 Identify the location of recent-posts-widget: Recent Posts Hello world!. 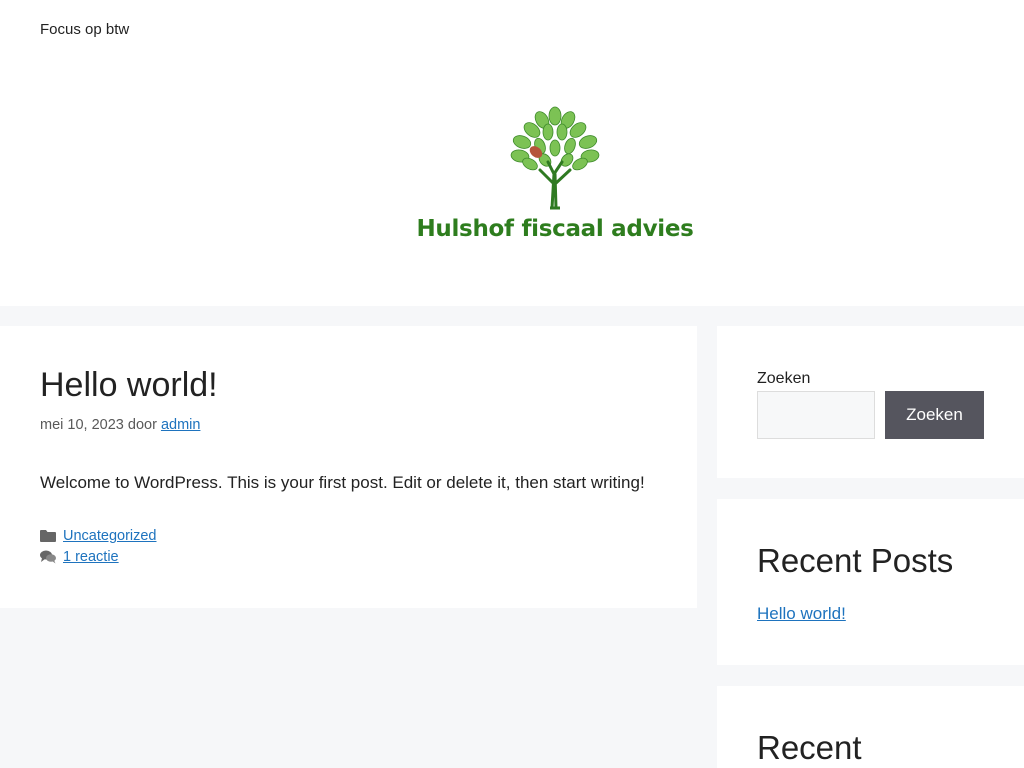
(870, 582).